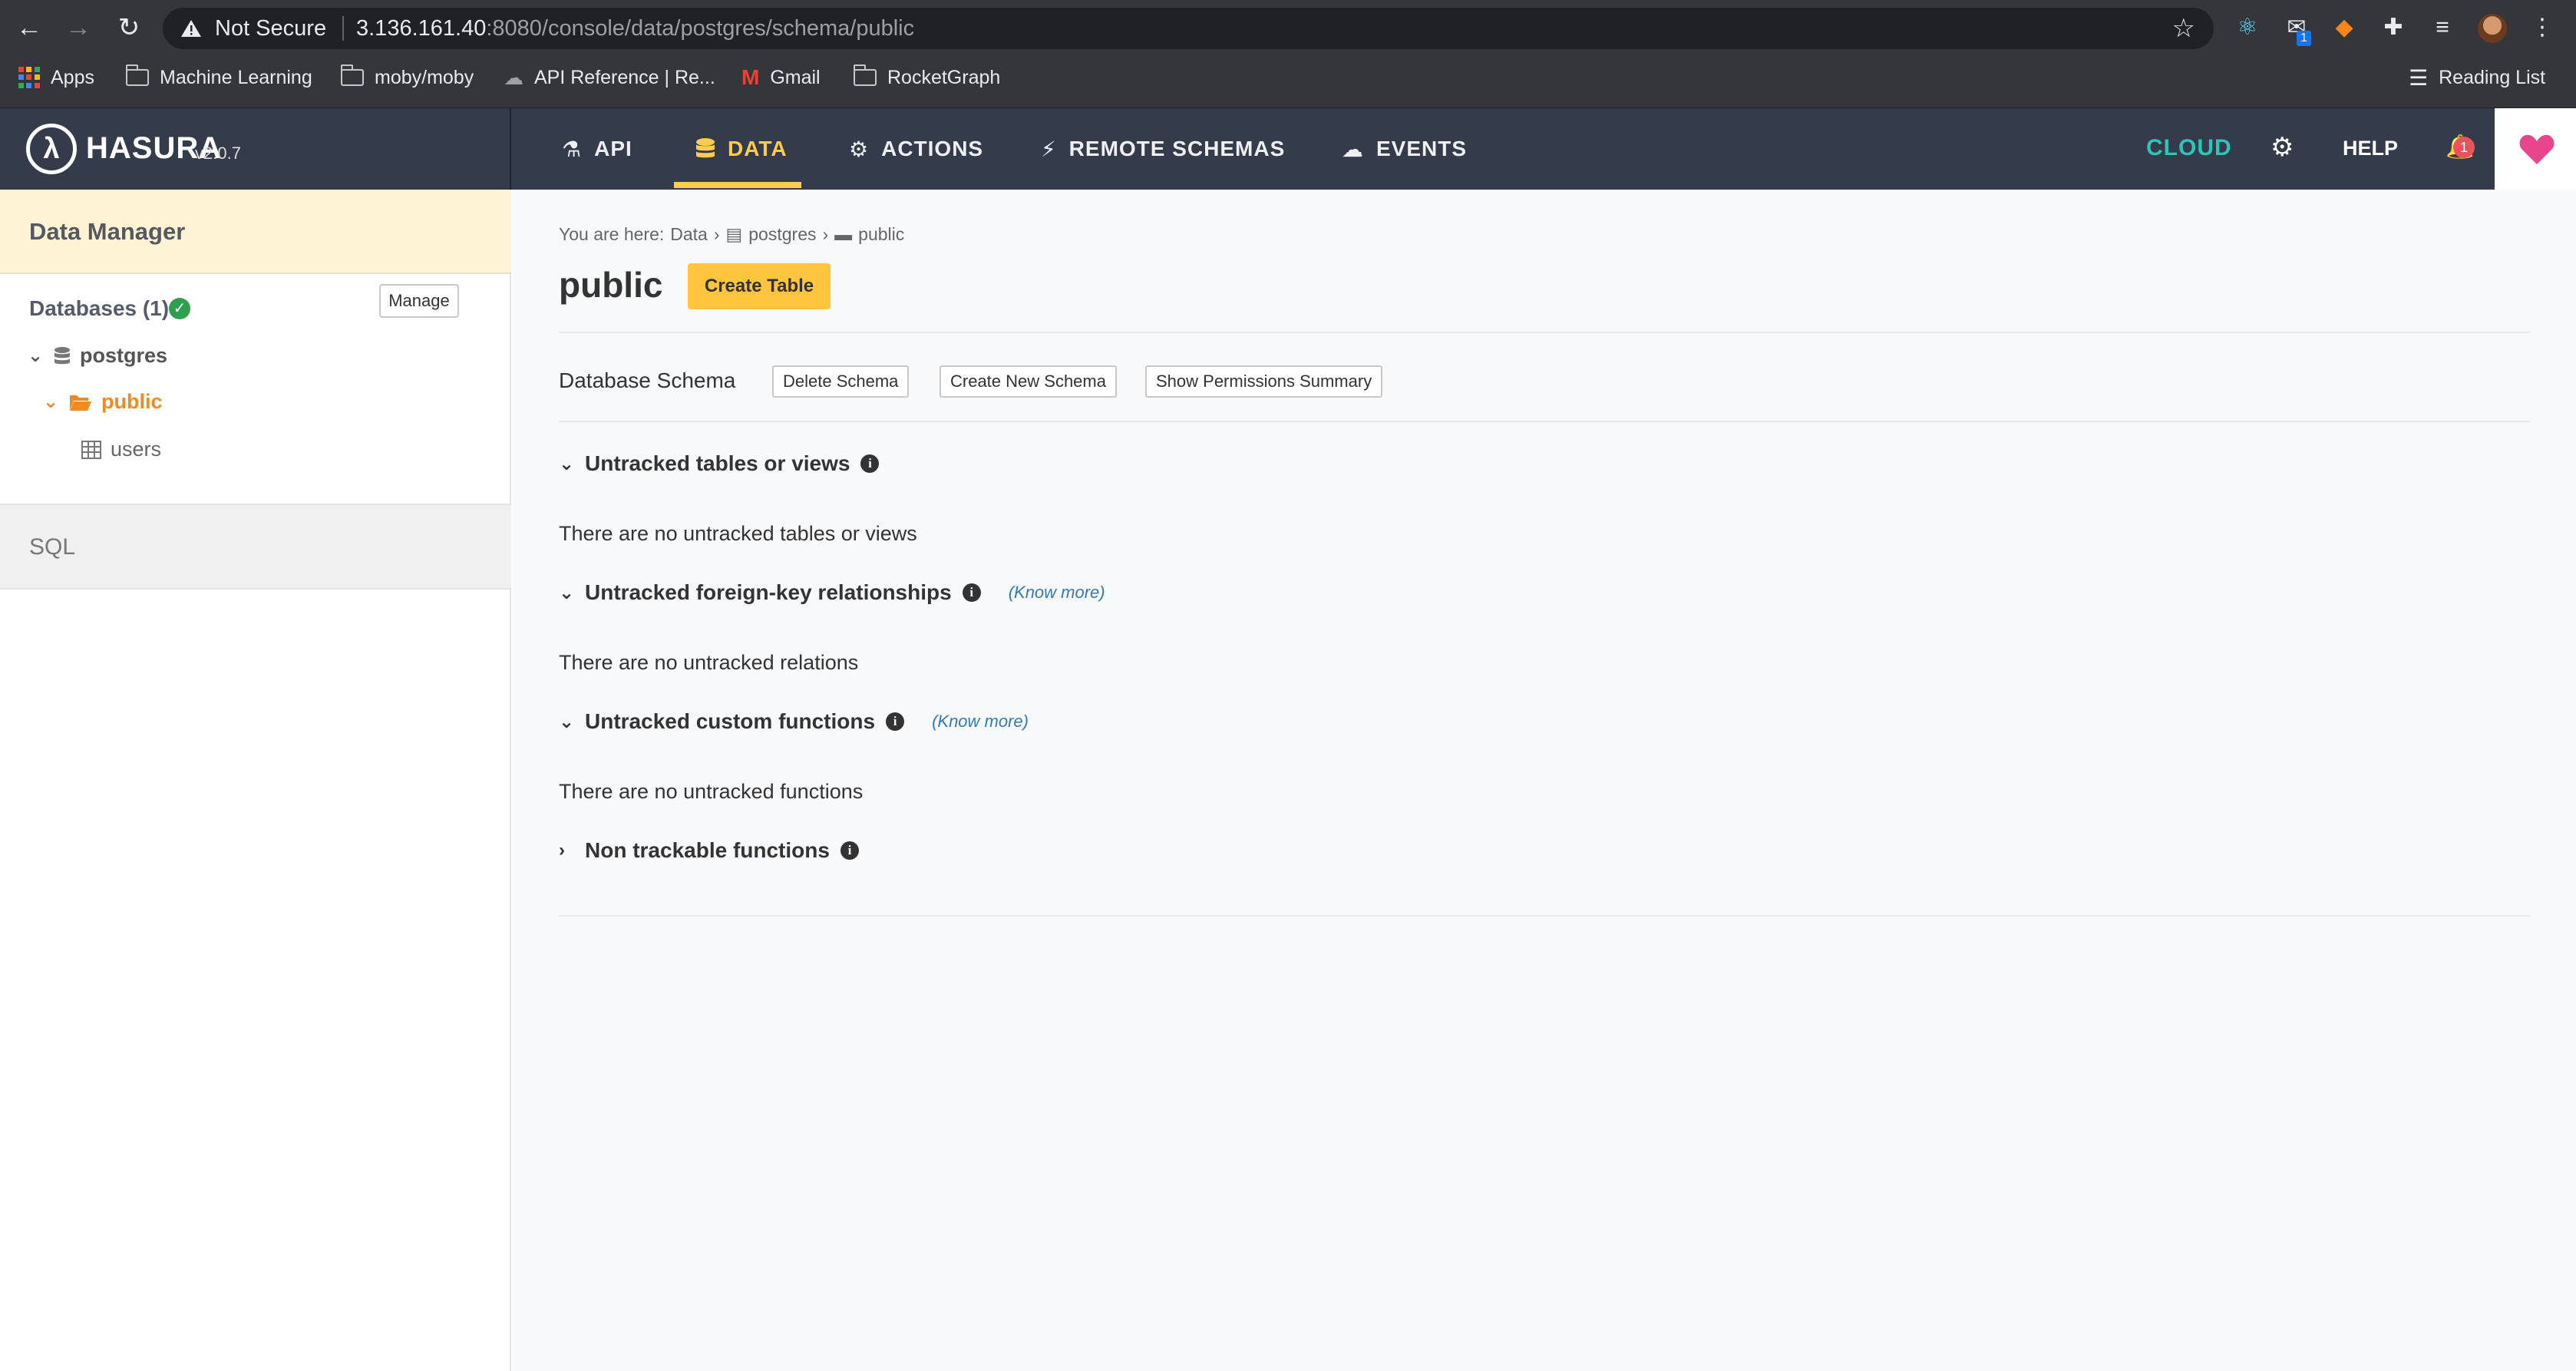  Describe the element at coordinates (218, 153) in the screenshot. I see `version-label: v2.0.7` at that location.